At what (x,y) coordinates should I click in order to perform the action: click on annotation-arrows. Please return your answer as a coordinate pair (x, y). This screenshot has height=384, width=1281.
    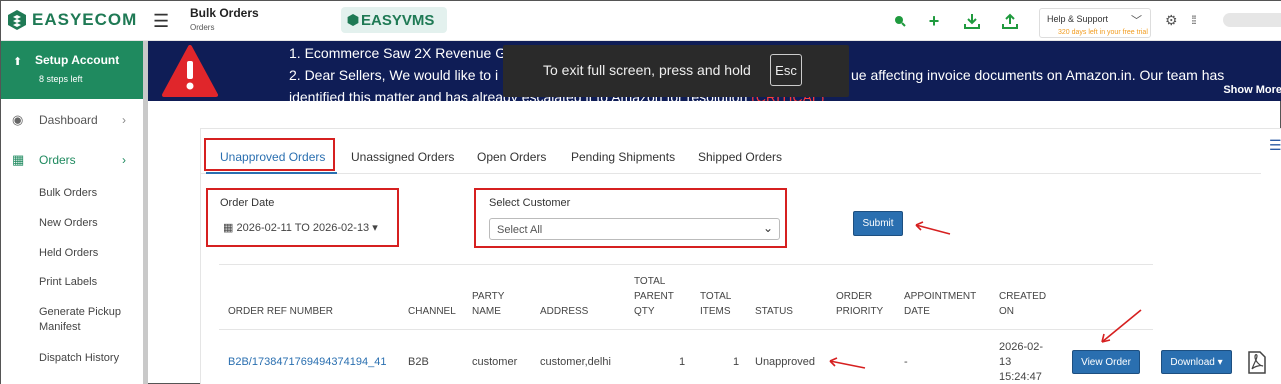
    Looking at the image, I should click on (985, 295).